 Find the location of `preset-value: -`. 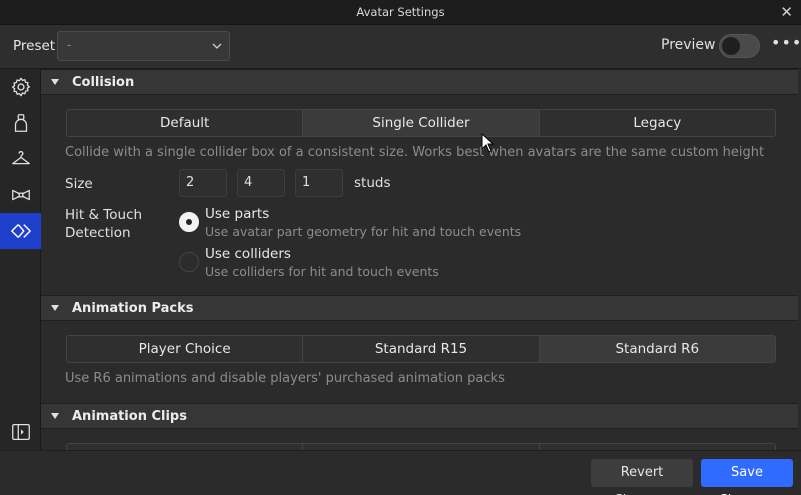

preset-value: - is located at coordinates (69, 45).